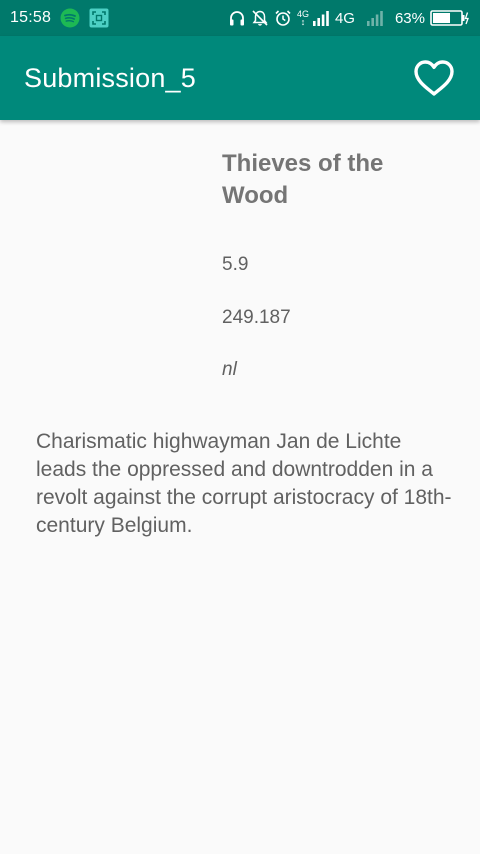 The height and width of the screenshot is (854, 480). I want to click on spotify-icon, so click(70, 18).